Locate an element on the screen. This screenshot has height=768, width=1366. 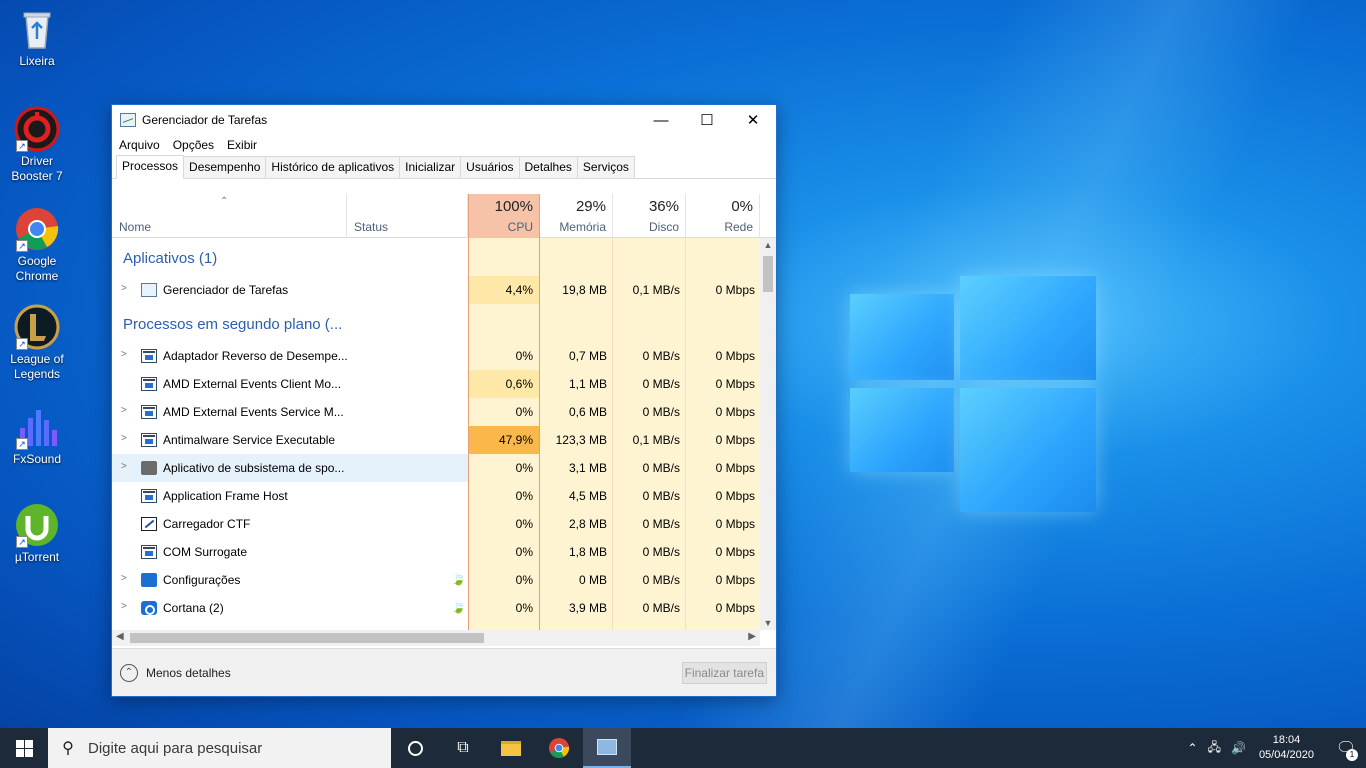
process-name: Carregador CTF is located at coordinates (207, 524).